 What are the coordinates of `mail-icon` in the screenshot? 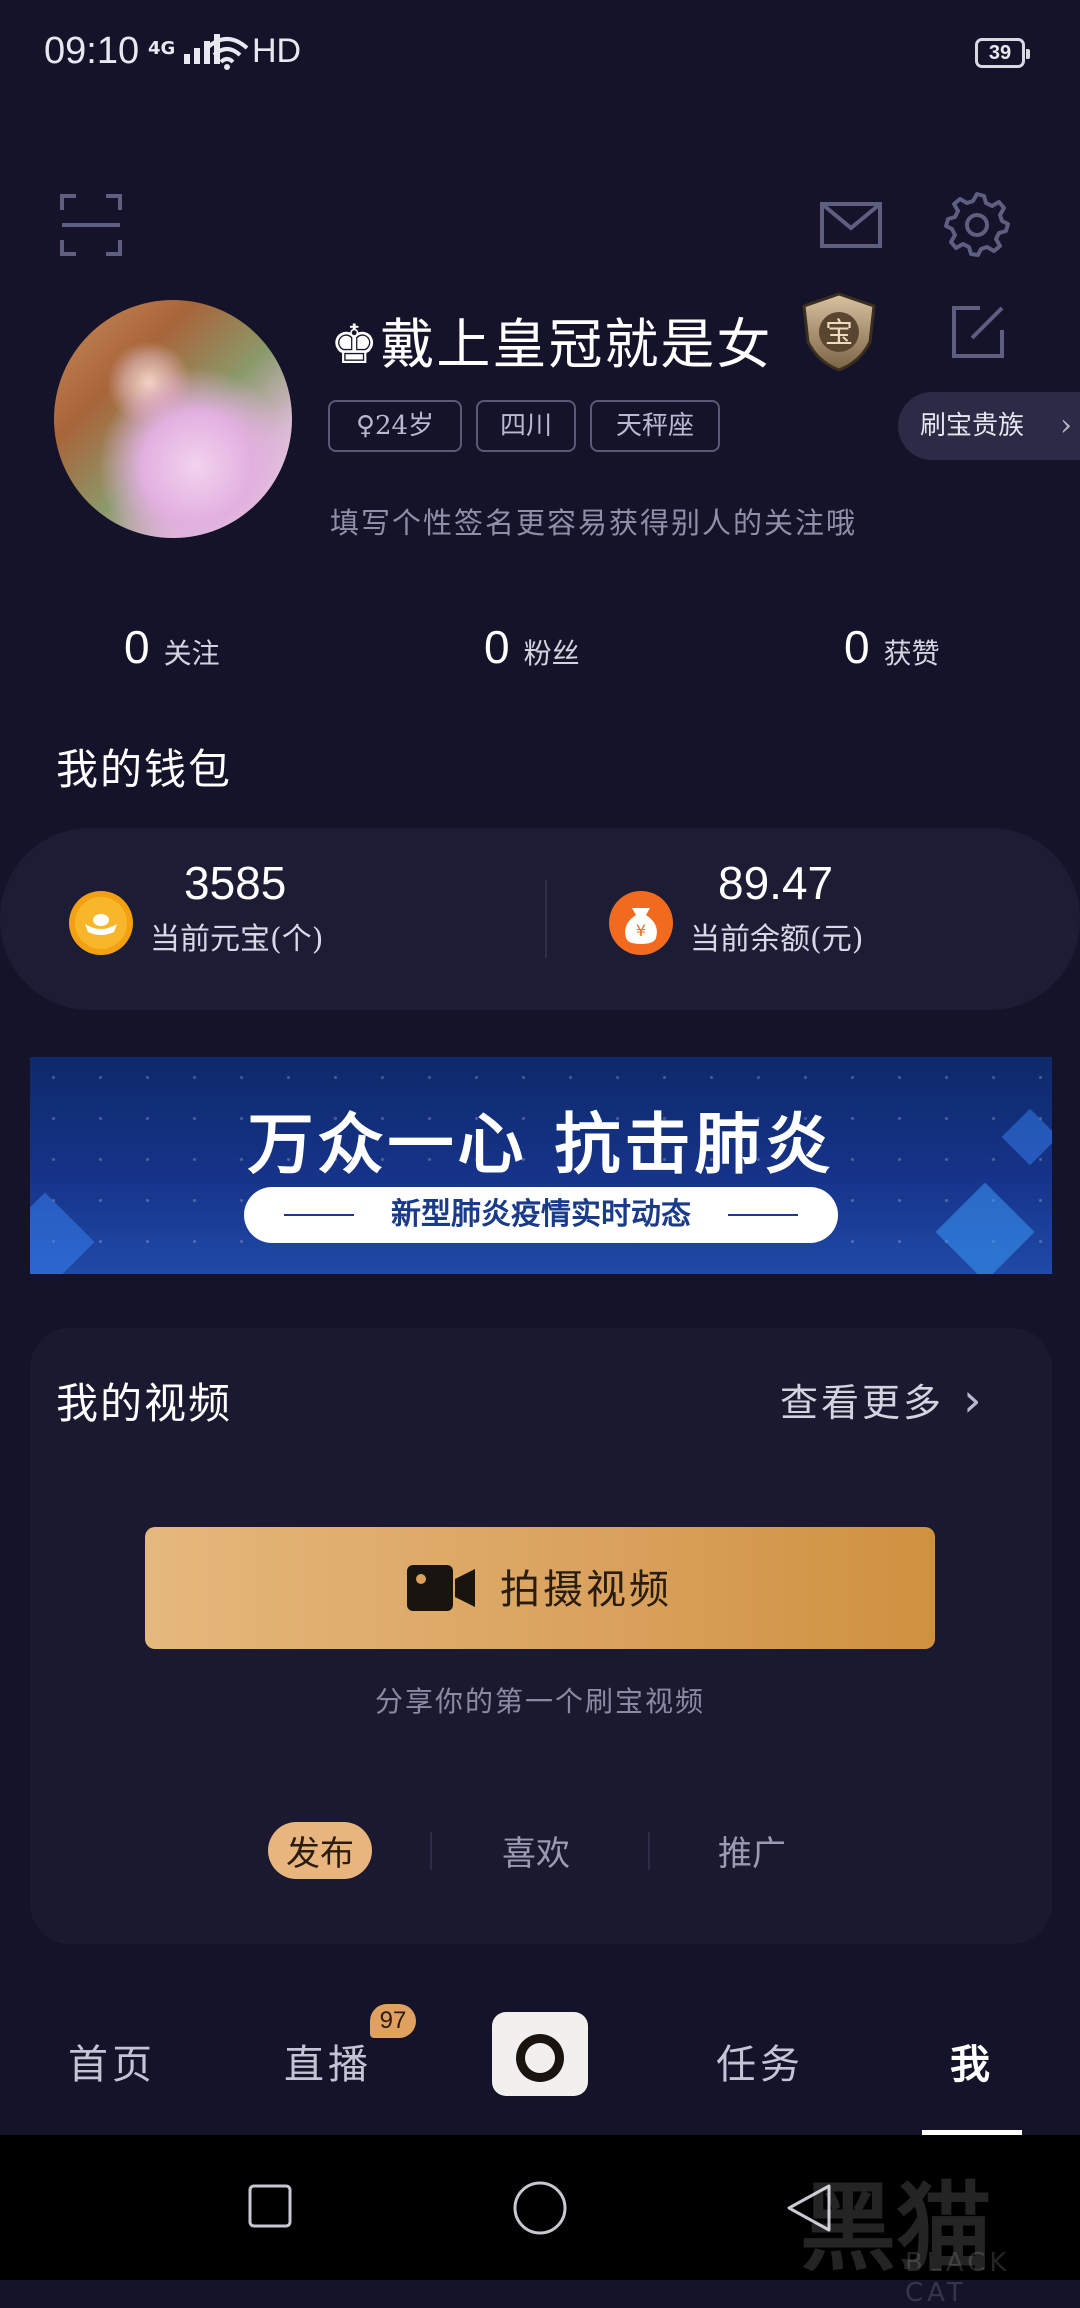 It's located at (851, 225).